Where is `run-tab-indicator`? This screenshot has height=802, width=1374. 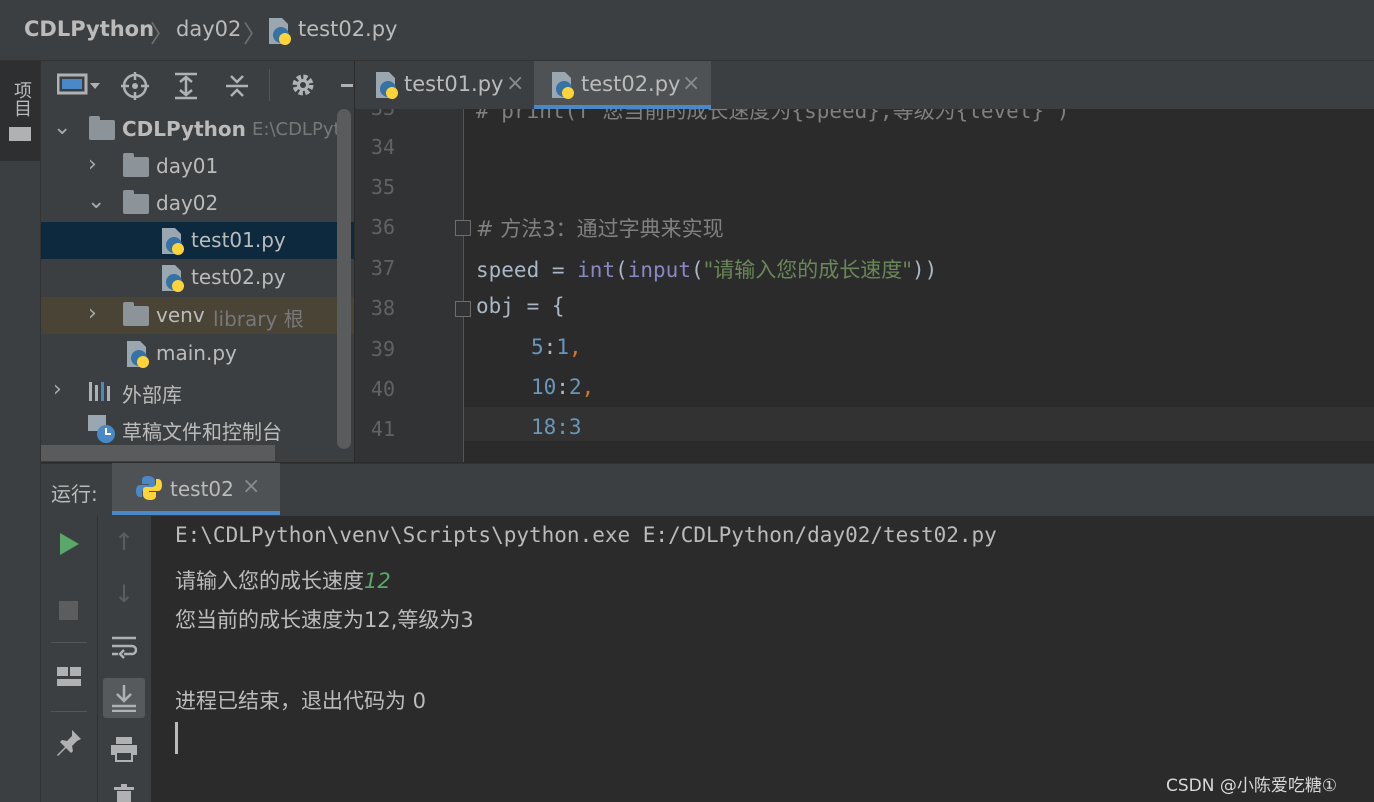 run-tab-indicator is located at coordinates (196, 513).